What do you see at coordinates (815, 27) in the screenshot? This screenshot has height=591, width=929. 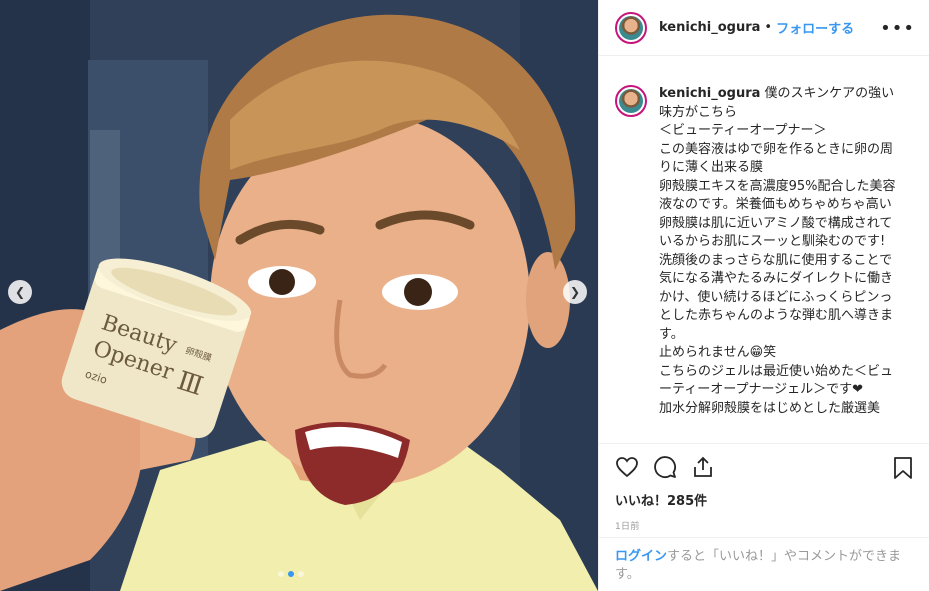 I see `follow-button: フォローする` at bounding box center [815, 27].